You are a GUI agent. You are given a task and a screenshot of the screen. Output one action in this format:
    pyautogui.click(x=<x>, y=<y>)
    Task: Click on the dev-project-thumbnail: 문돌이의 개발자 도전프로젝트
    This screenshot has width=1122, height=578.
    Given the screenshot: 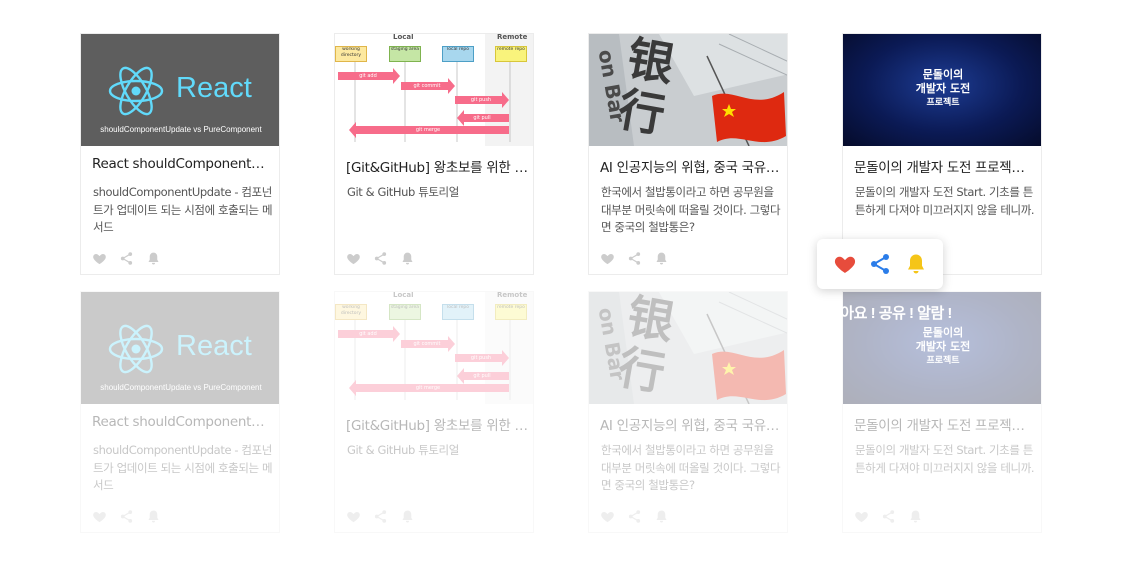 What is the action you would take?
    pyautogui.click(x=942, y=90)
    